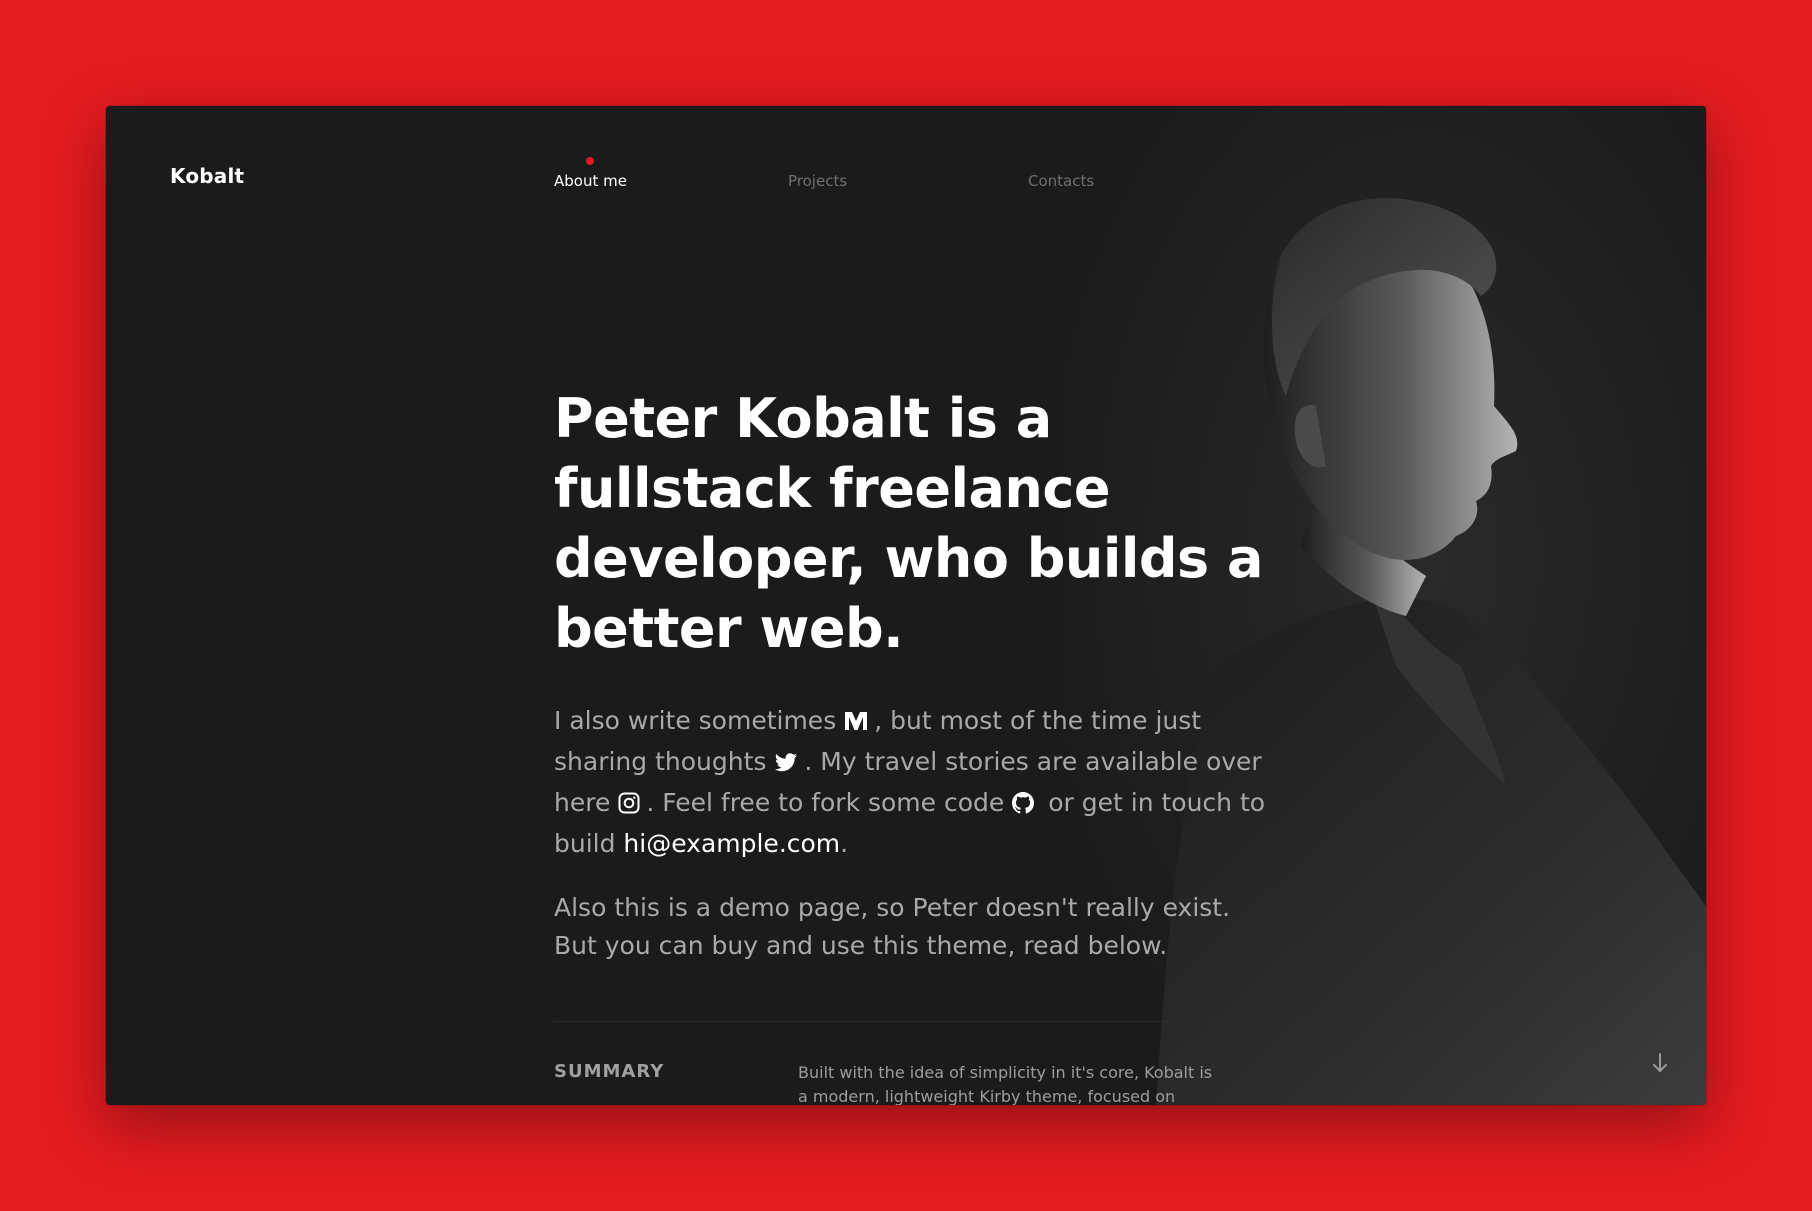 The image size is (1812, 1211). Describe the element at coordinates (786, 765) in the screenshot. I see `twitter-icon` at that location.